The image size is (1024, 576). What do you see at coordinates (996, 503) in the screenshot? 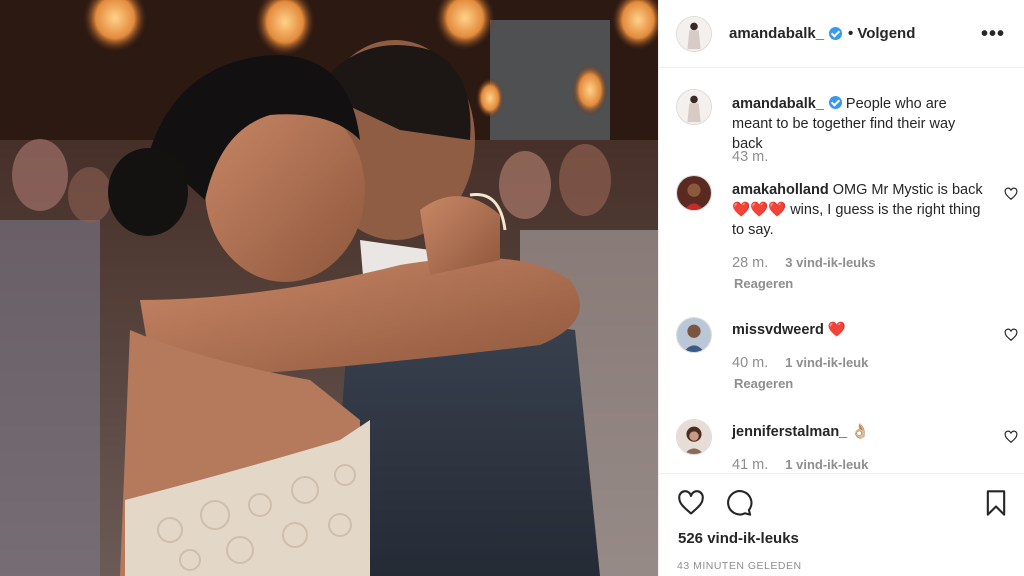
I see `bookmark-save-icon` at bounding box center [996, 503].